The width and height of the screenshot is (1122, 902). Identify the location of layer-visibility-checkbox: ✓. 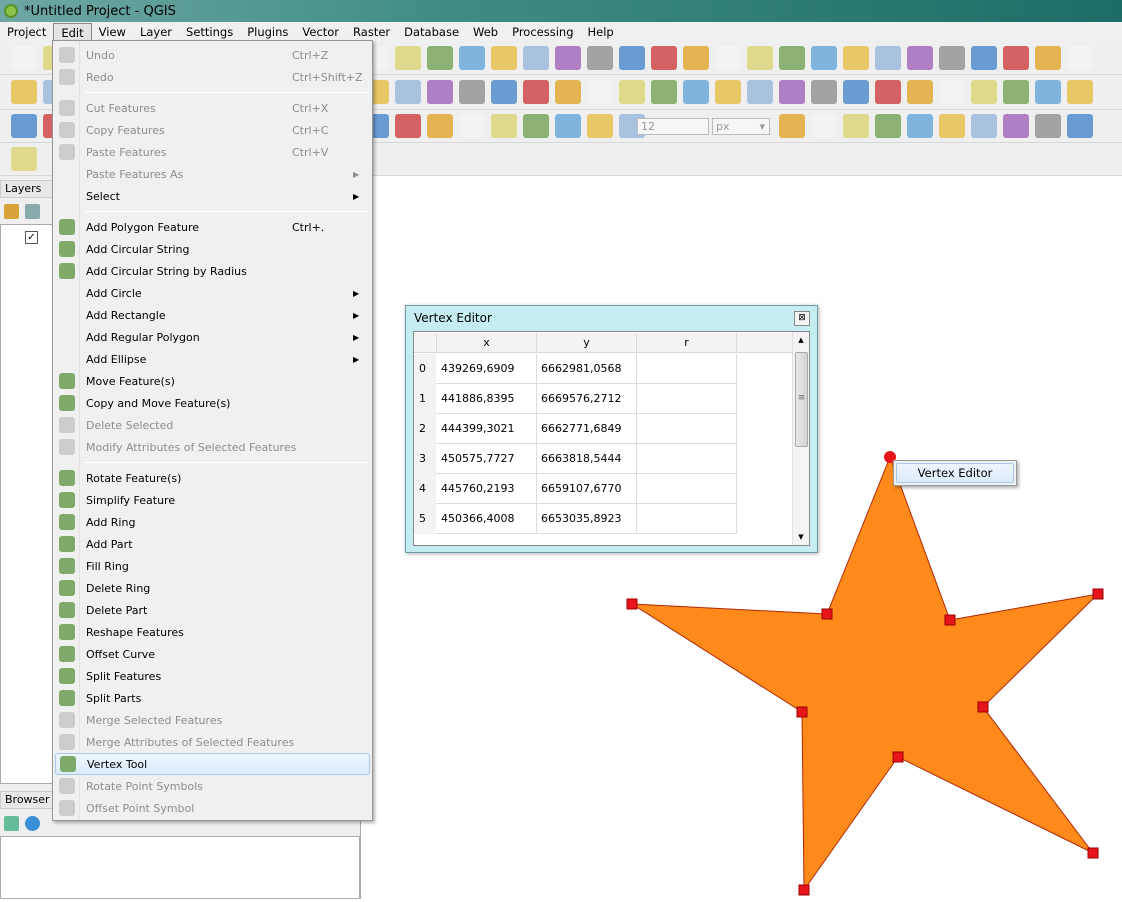
(31, 237).